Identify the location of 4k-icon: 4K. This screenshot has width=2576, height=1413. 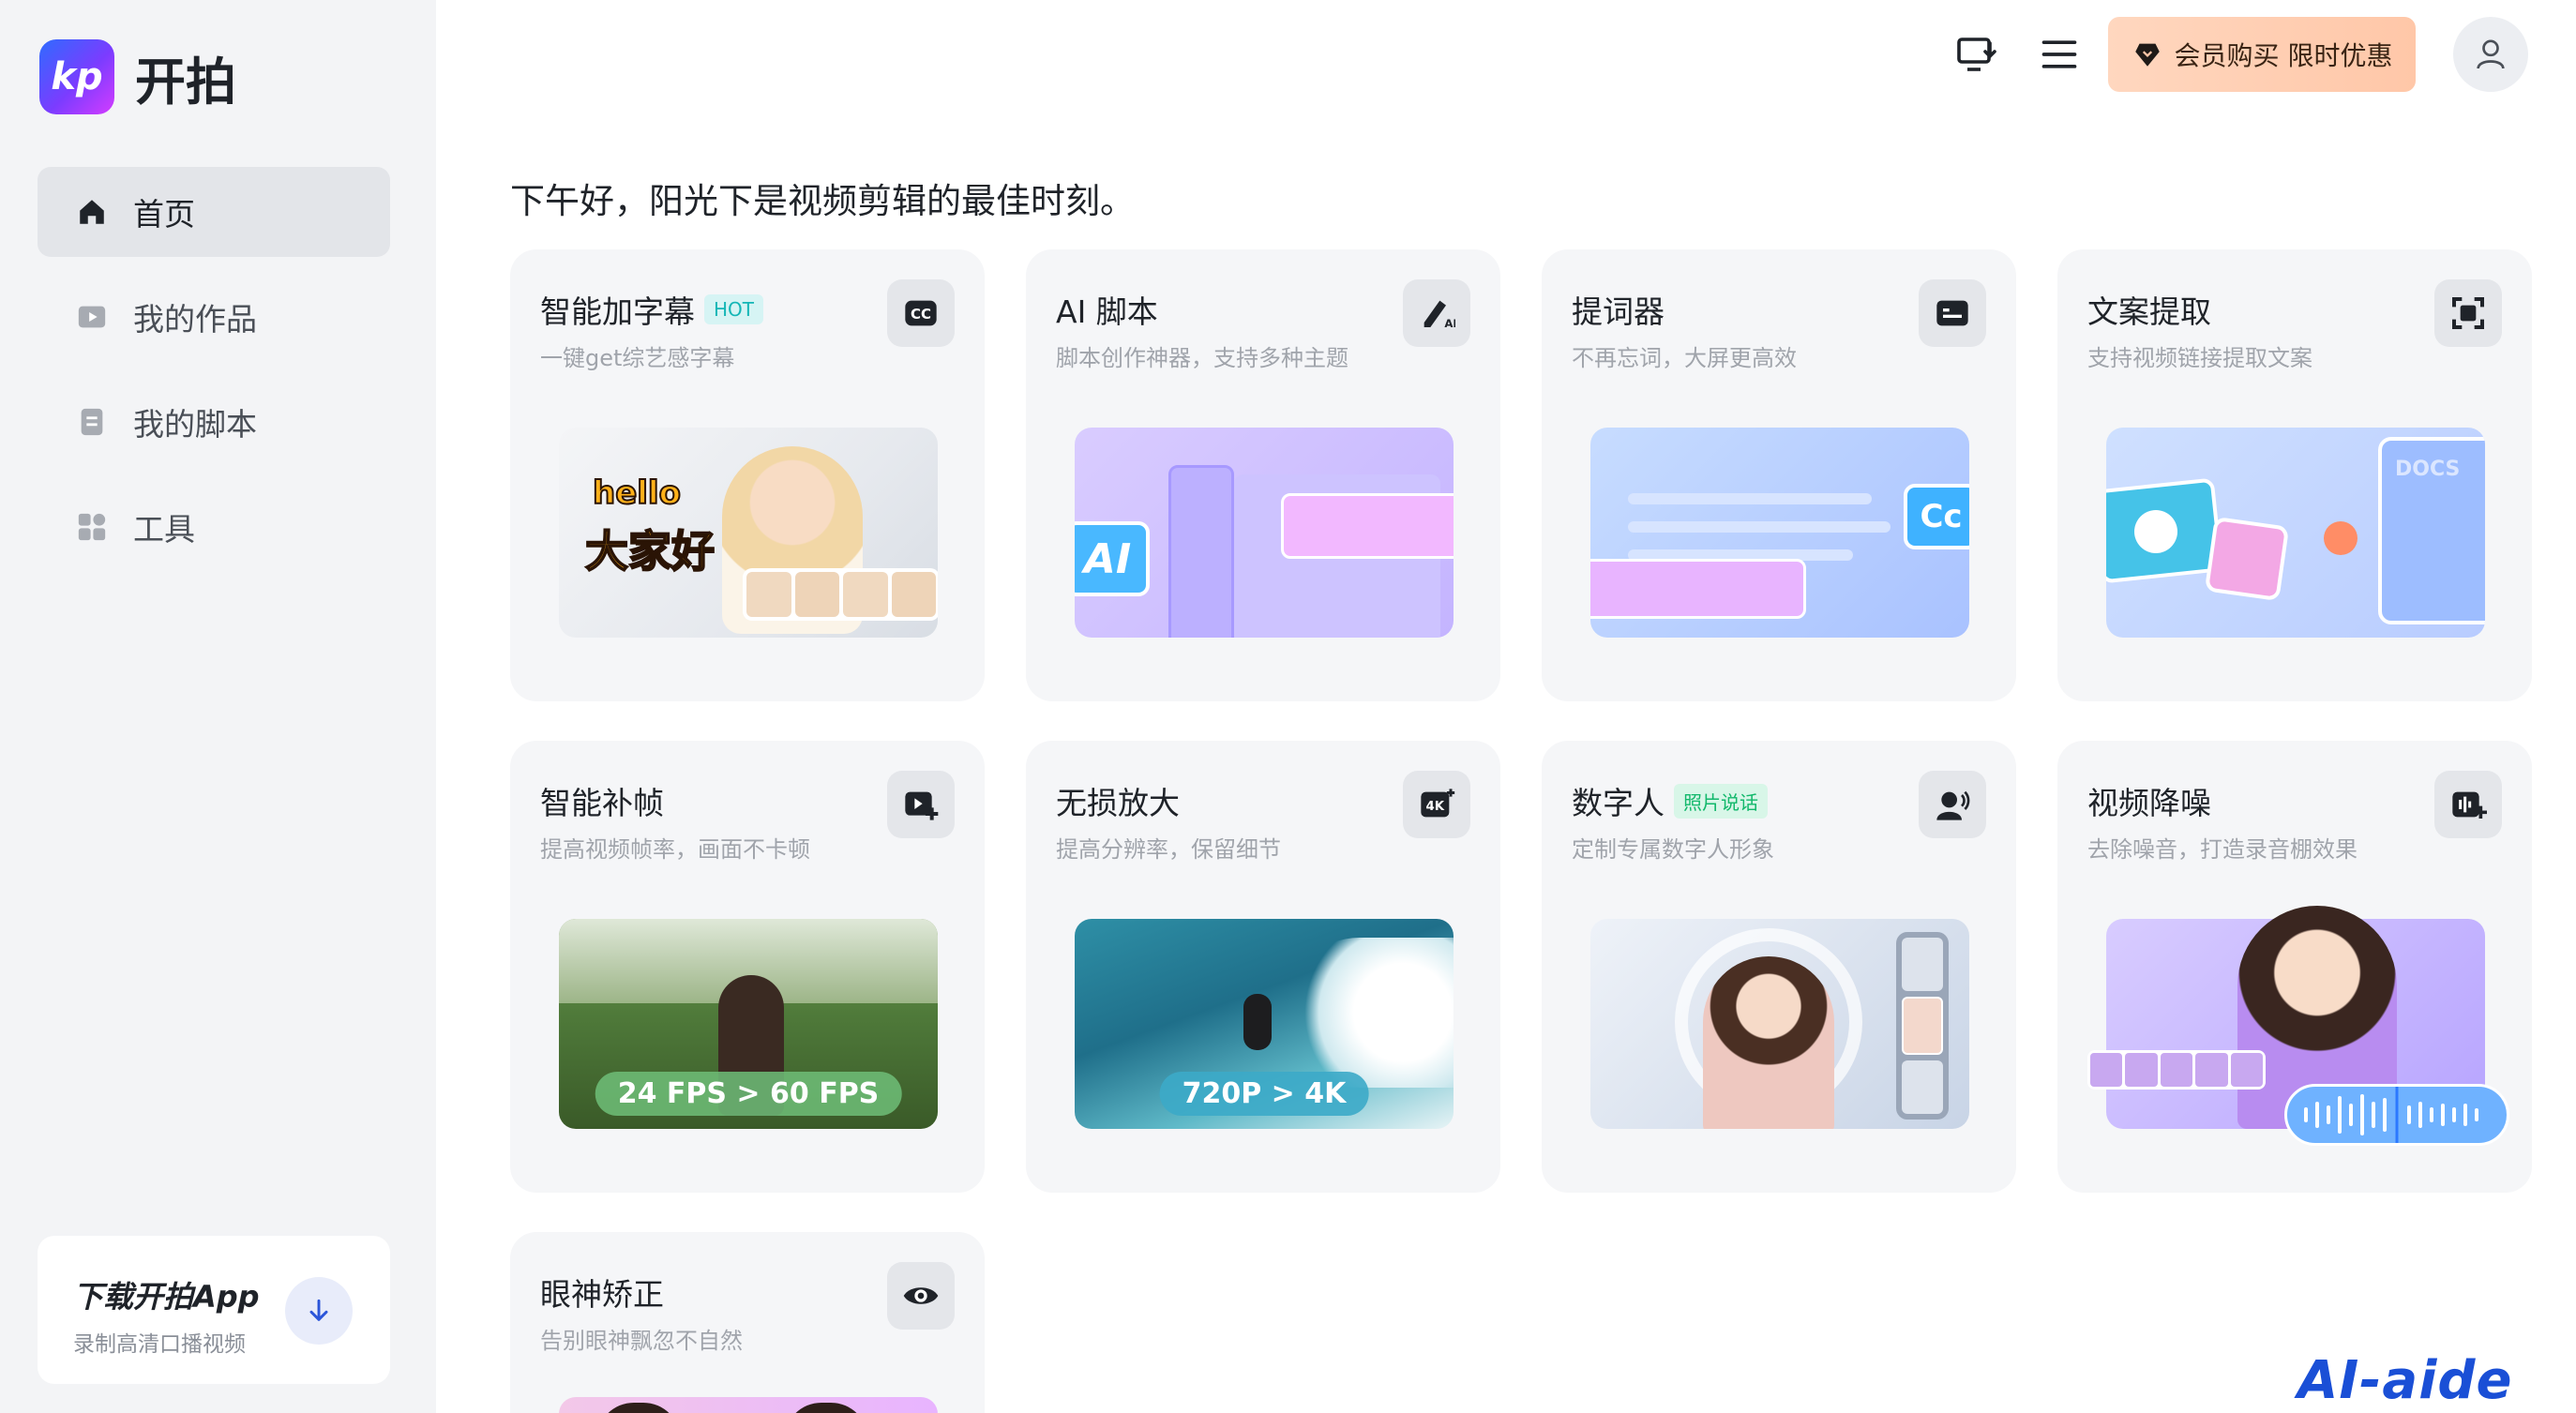
(1436, 805).